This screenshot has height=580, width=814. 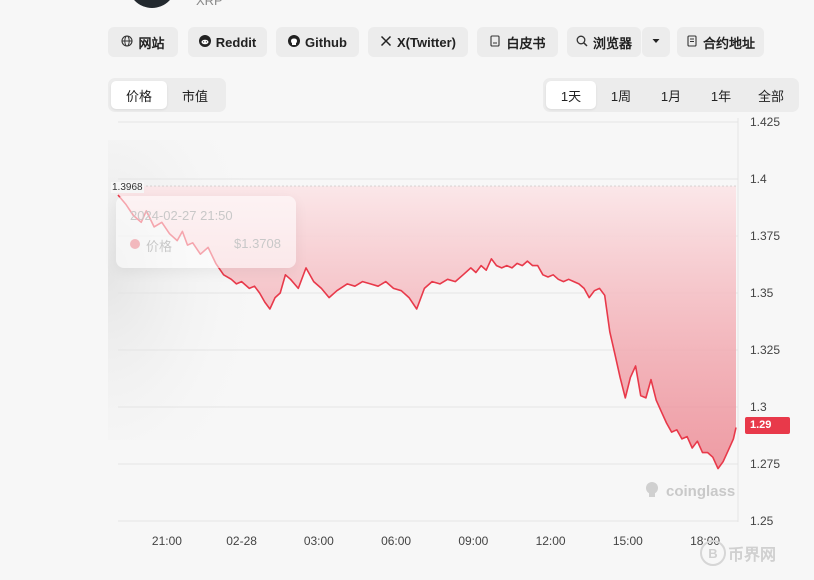 What do you see at coordinates (319, 541) in the screenshot?
I see `x-tick-label: 03:00` at bounding box center [319, 541].